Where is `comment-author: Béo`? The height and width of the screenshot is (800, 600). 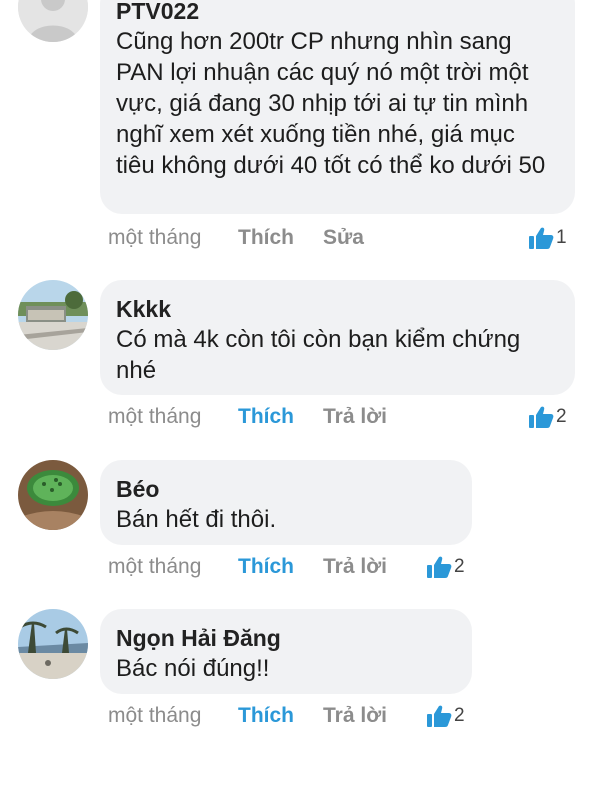 comment-author: Béo is located at coordinates (286, 489).